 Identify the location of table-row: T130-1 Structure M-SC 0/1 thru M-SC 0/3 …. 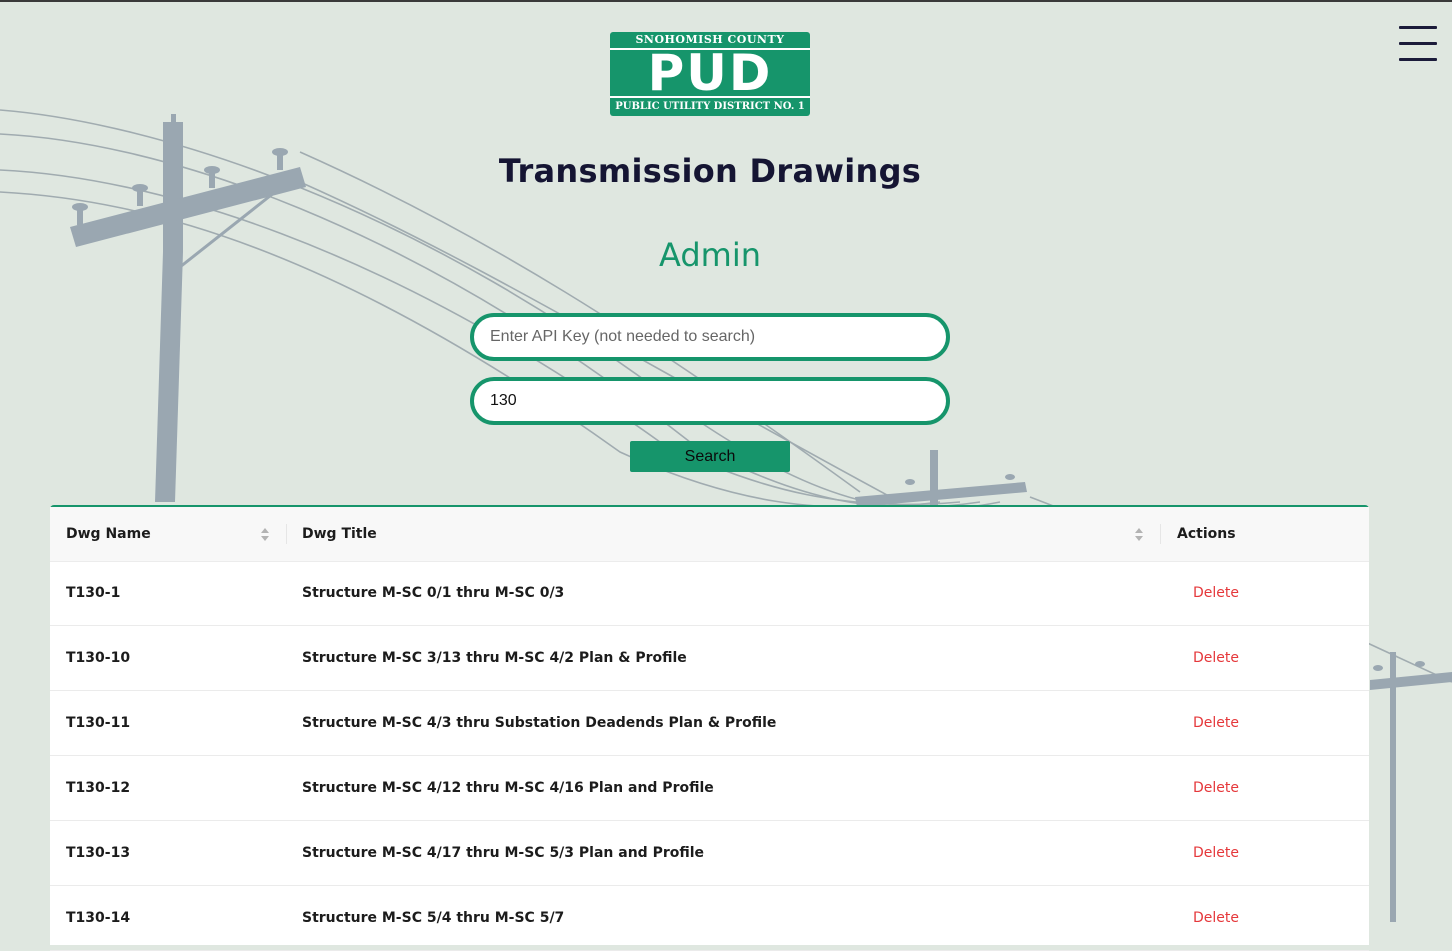
(709, 593).